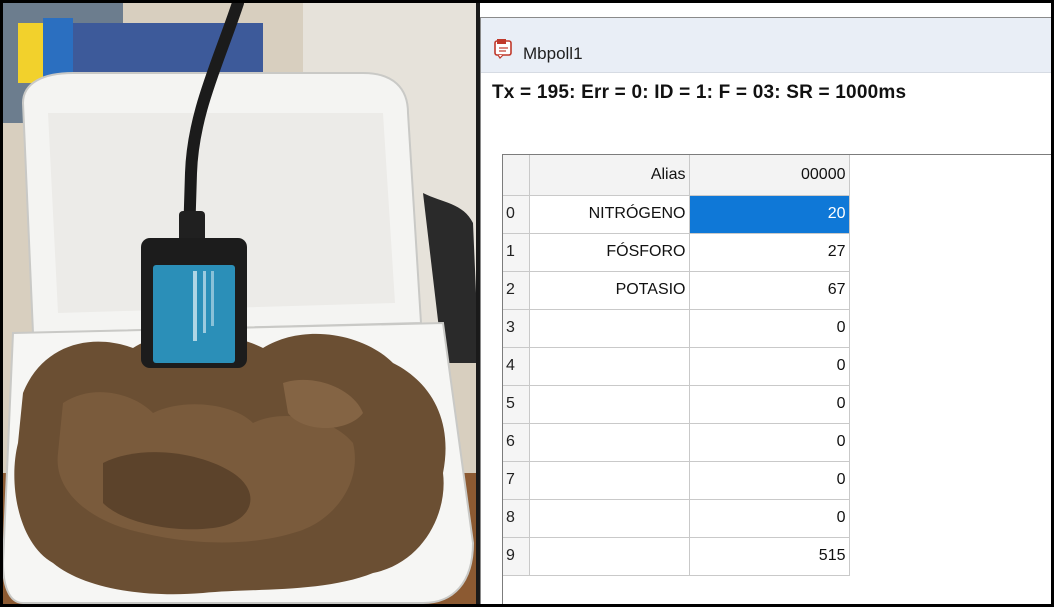  I want to click on table-row: 3 0, so click(676, 328).